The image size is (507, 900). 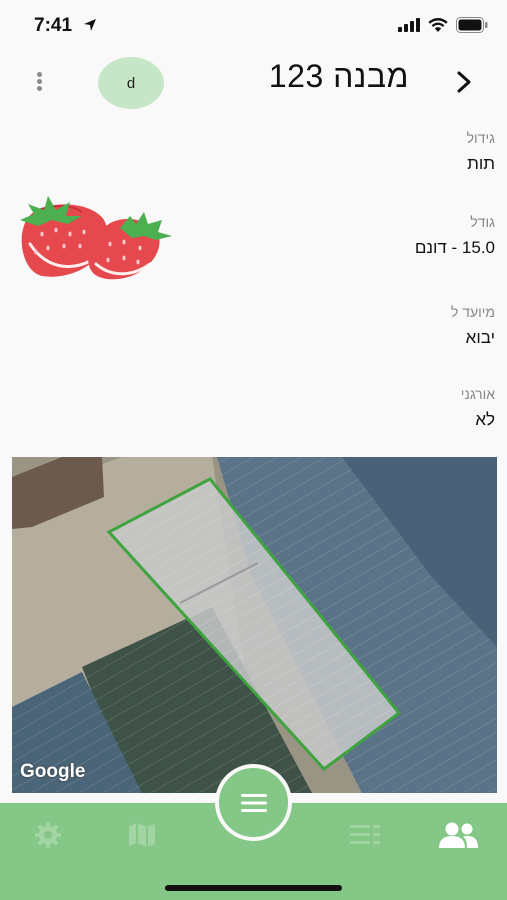 What do you see at coordinates (472, 25) in the screenshot?
I see `battery-icon` at bounding box center [472, 25].